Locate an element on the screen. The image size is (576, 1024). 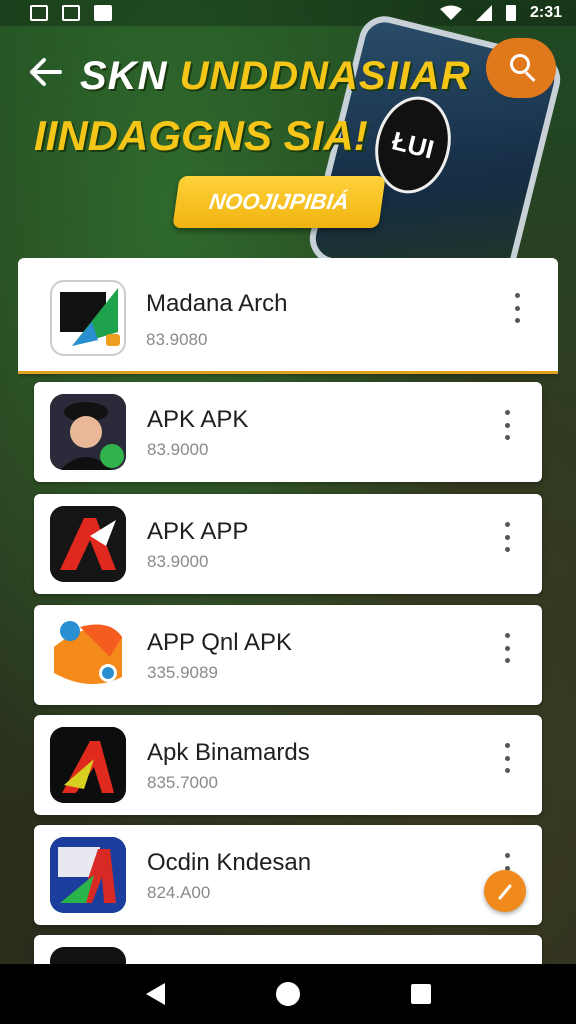
banner-headline-1: SKN UNDDNASIIAR is located at coordinates (275, 76).